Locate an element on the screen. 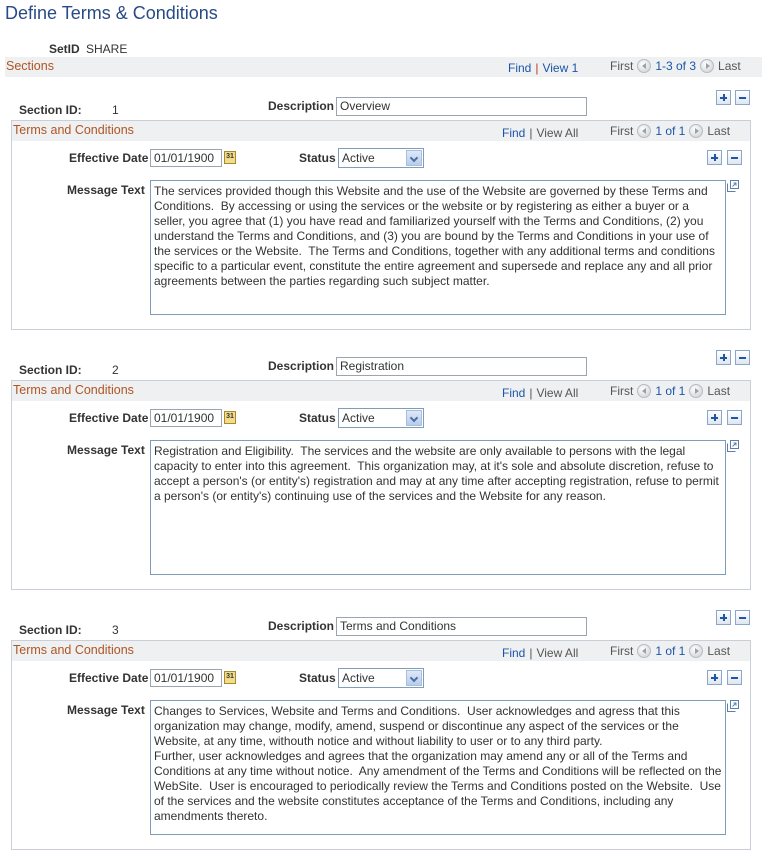 This screenshot has width=762, height=866. description-input: Registration is located at coordinates (461, 366).